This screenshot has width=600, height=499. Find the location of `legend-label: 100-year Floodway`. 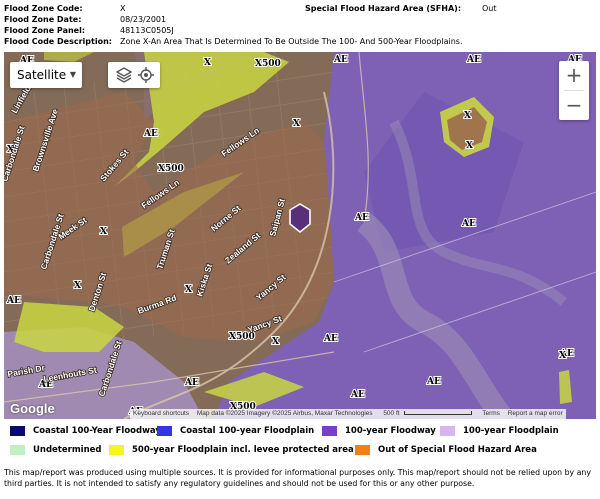

legend-label: 100-year Floodway is located at coordinates (390, 431).